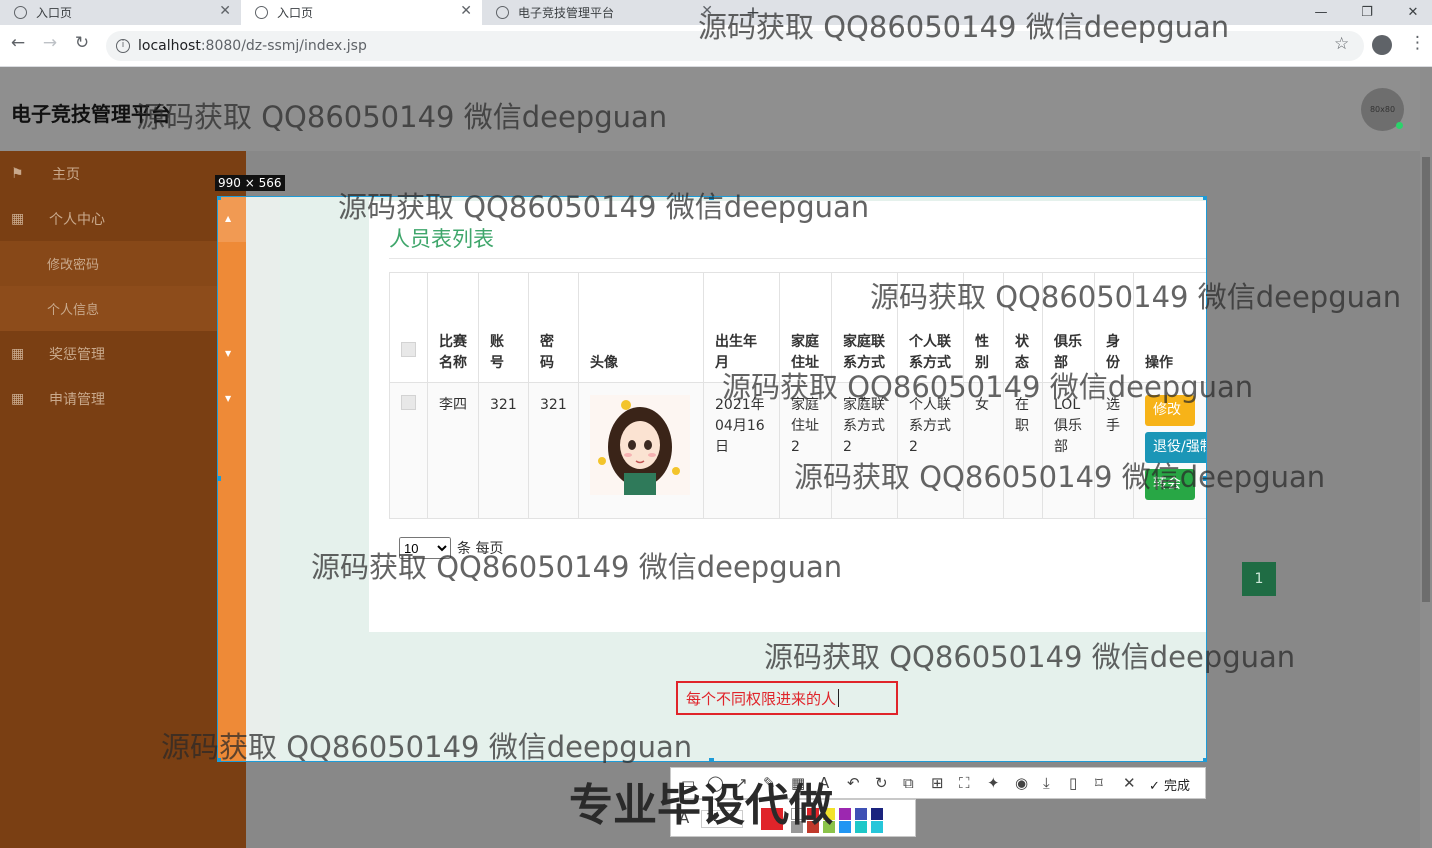  I want to click on bookmark-icon: ⌑, so click(1099, 783).